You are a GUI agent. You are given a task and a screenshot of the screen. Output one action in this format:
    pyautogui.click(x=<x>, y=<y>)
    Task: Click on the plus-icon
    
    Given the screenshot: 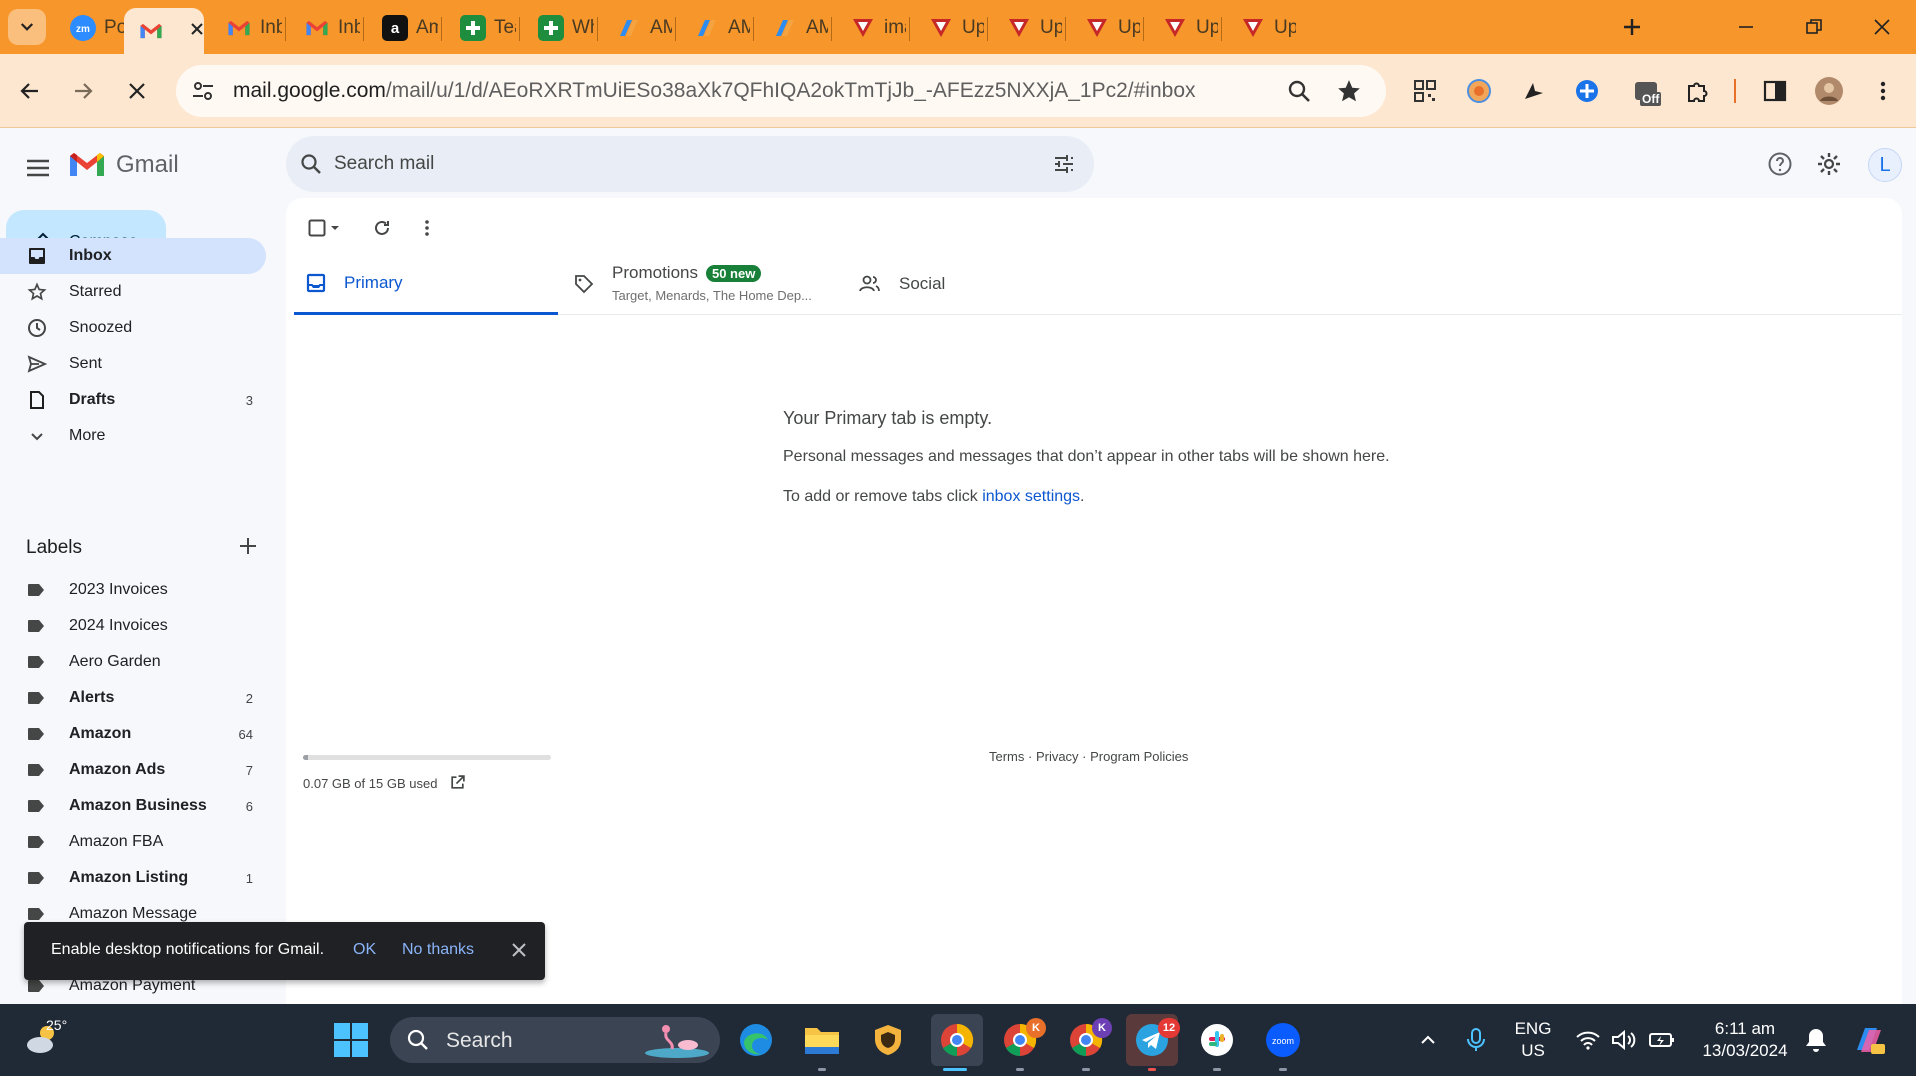 What is the action you would take?
    pyautogui.click(x=1632, y=27)
    